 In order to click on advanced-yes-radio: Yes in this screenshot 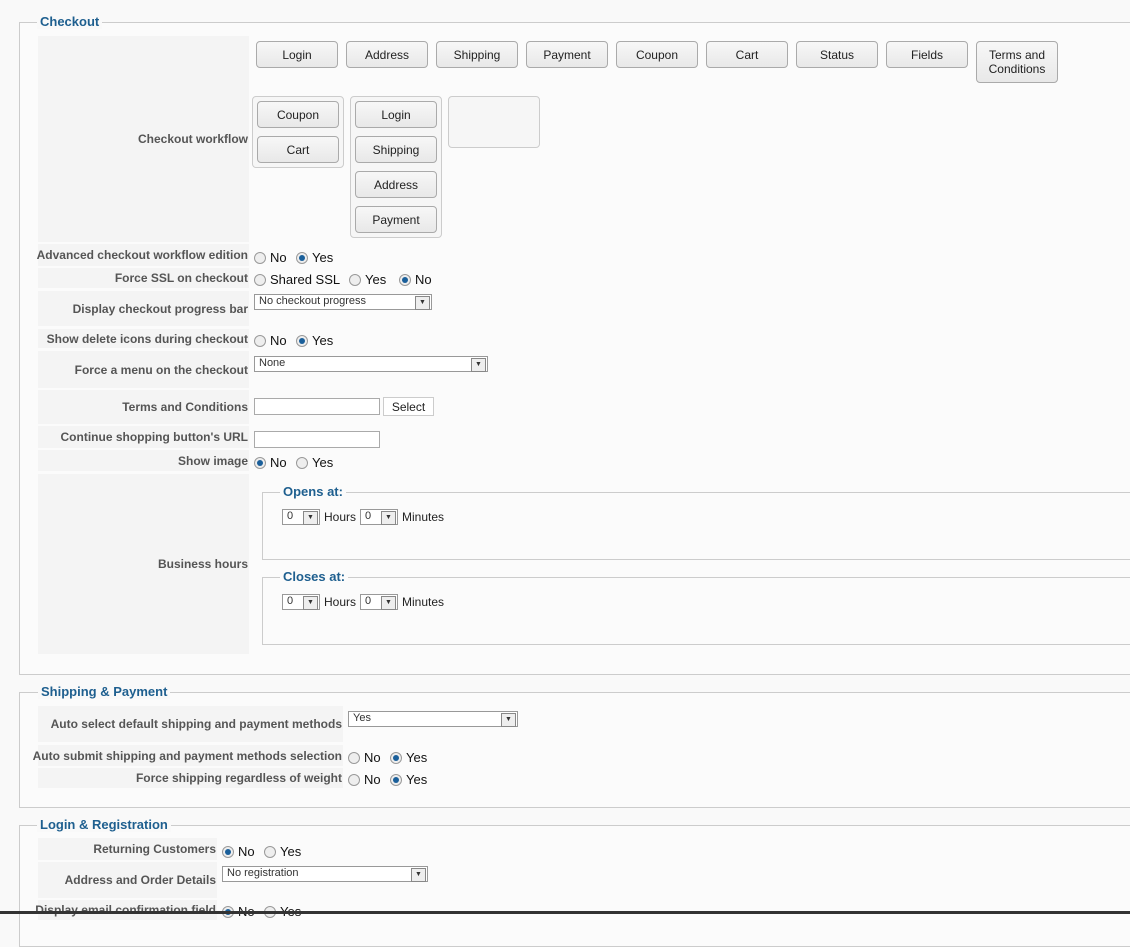, I will do `click(314, 257)`.